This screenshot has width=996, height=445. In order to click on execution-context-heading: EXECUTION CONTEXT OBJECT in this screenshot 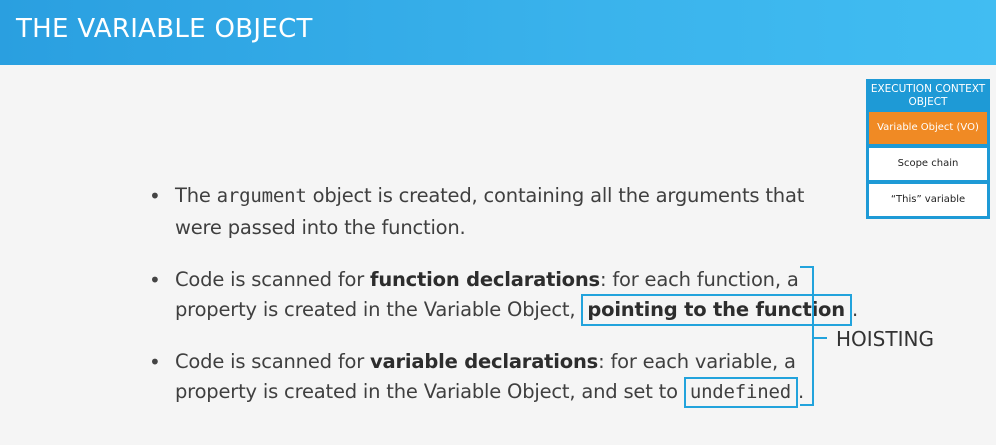, I will do `click(928, 96)`.